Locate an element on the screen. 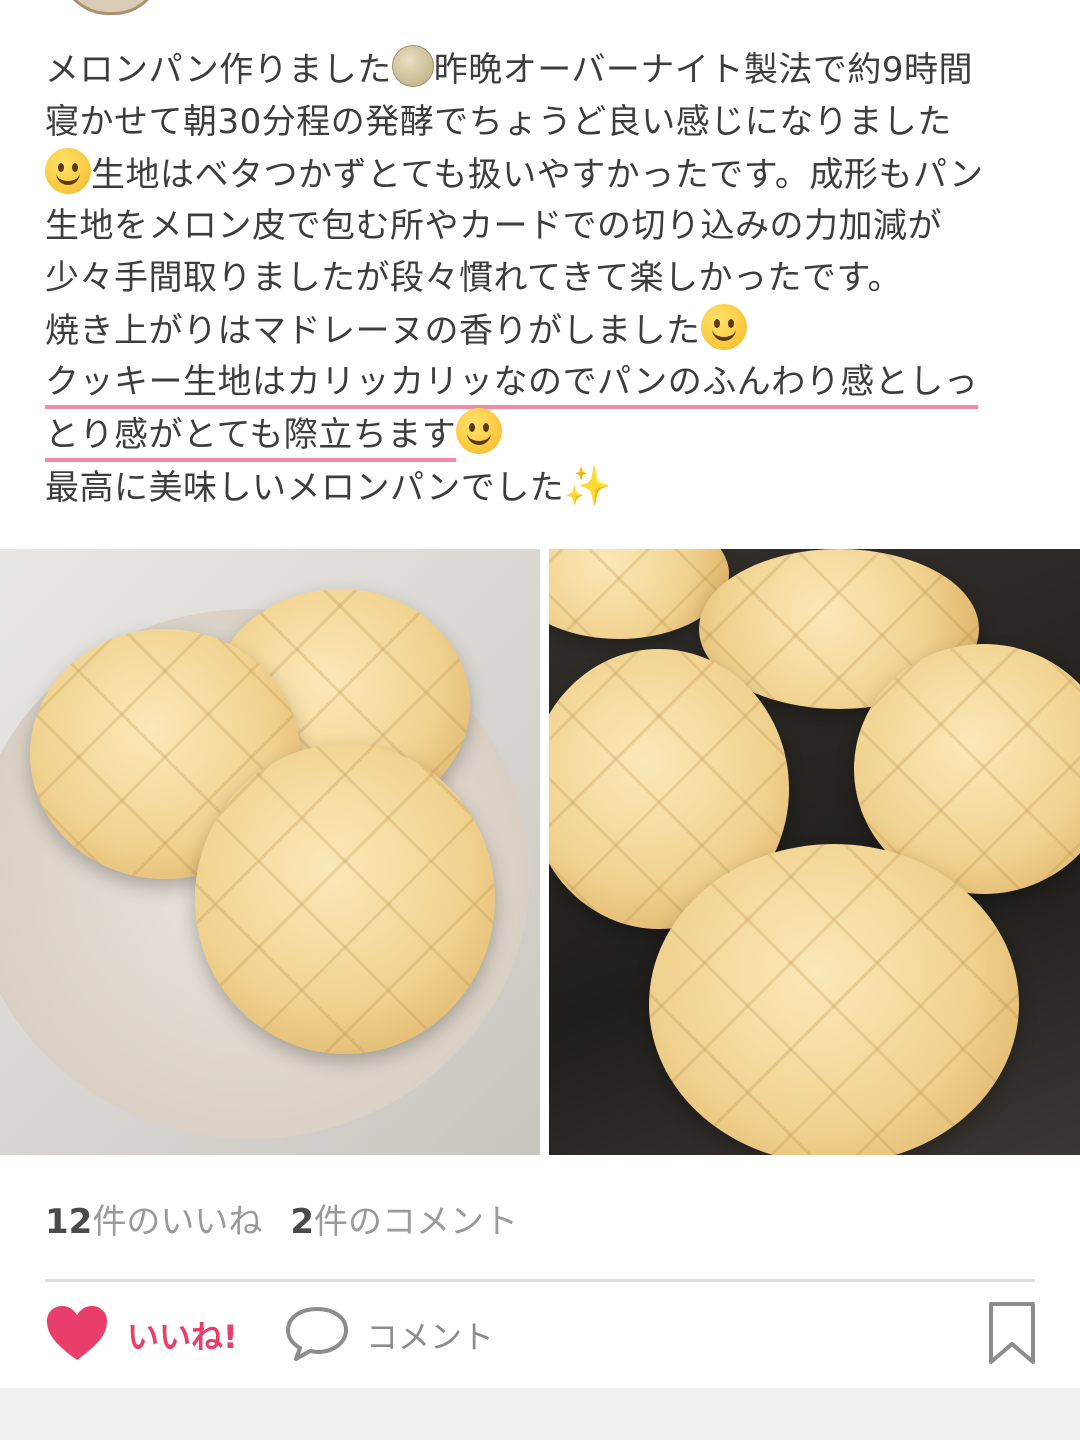 This screenshot has height=1440, width=1080. post-stats: 12件のいいね 2件のコメント is located at coordinates (281, 1218).